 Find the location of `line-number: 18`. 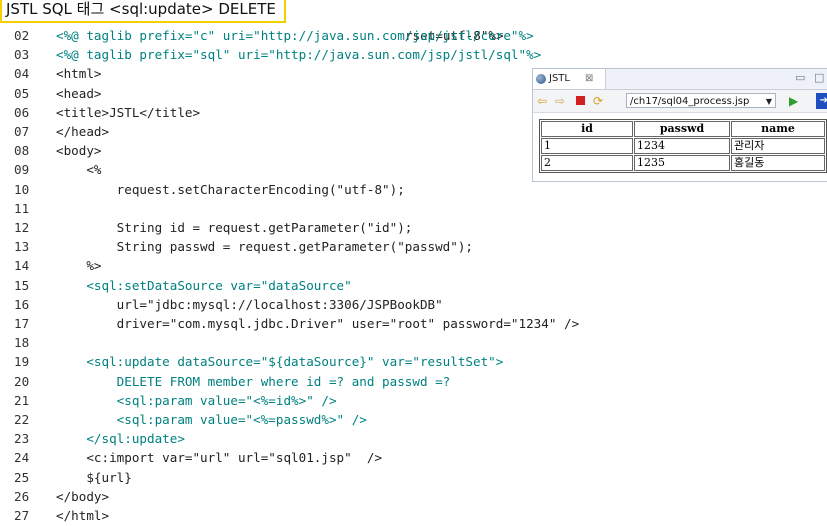

line-number: 18 is located at coordinates (22, 343).